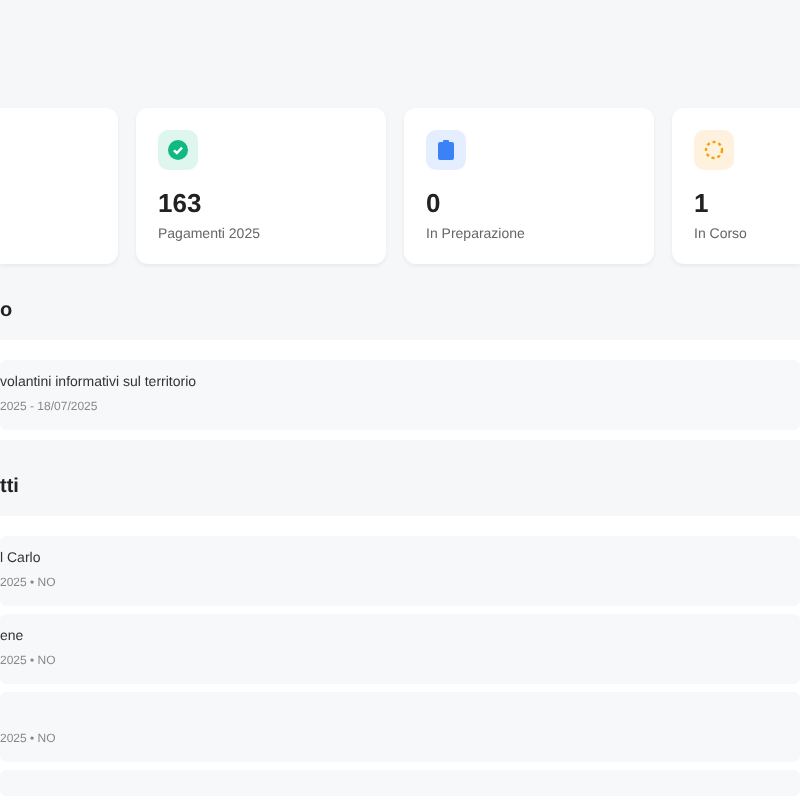 This screenshot has width=800, height=800. Describe the element at coordinates (446, 150) in the screenshot. I see `clipboard-icon` at that location.